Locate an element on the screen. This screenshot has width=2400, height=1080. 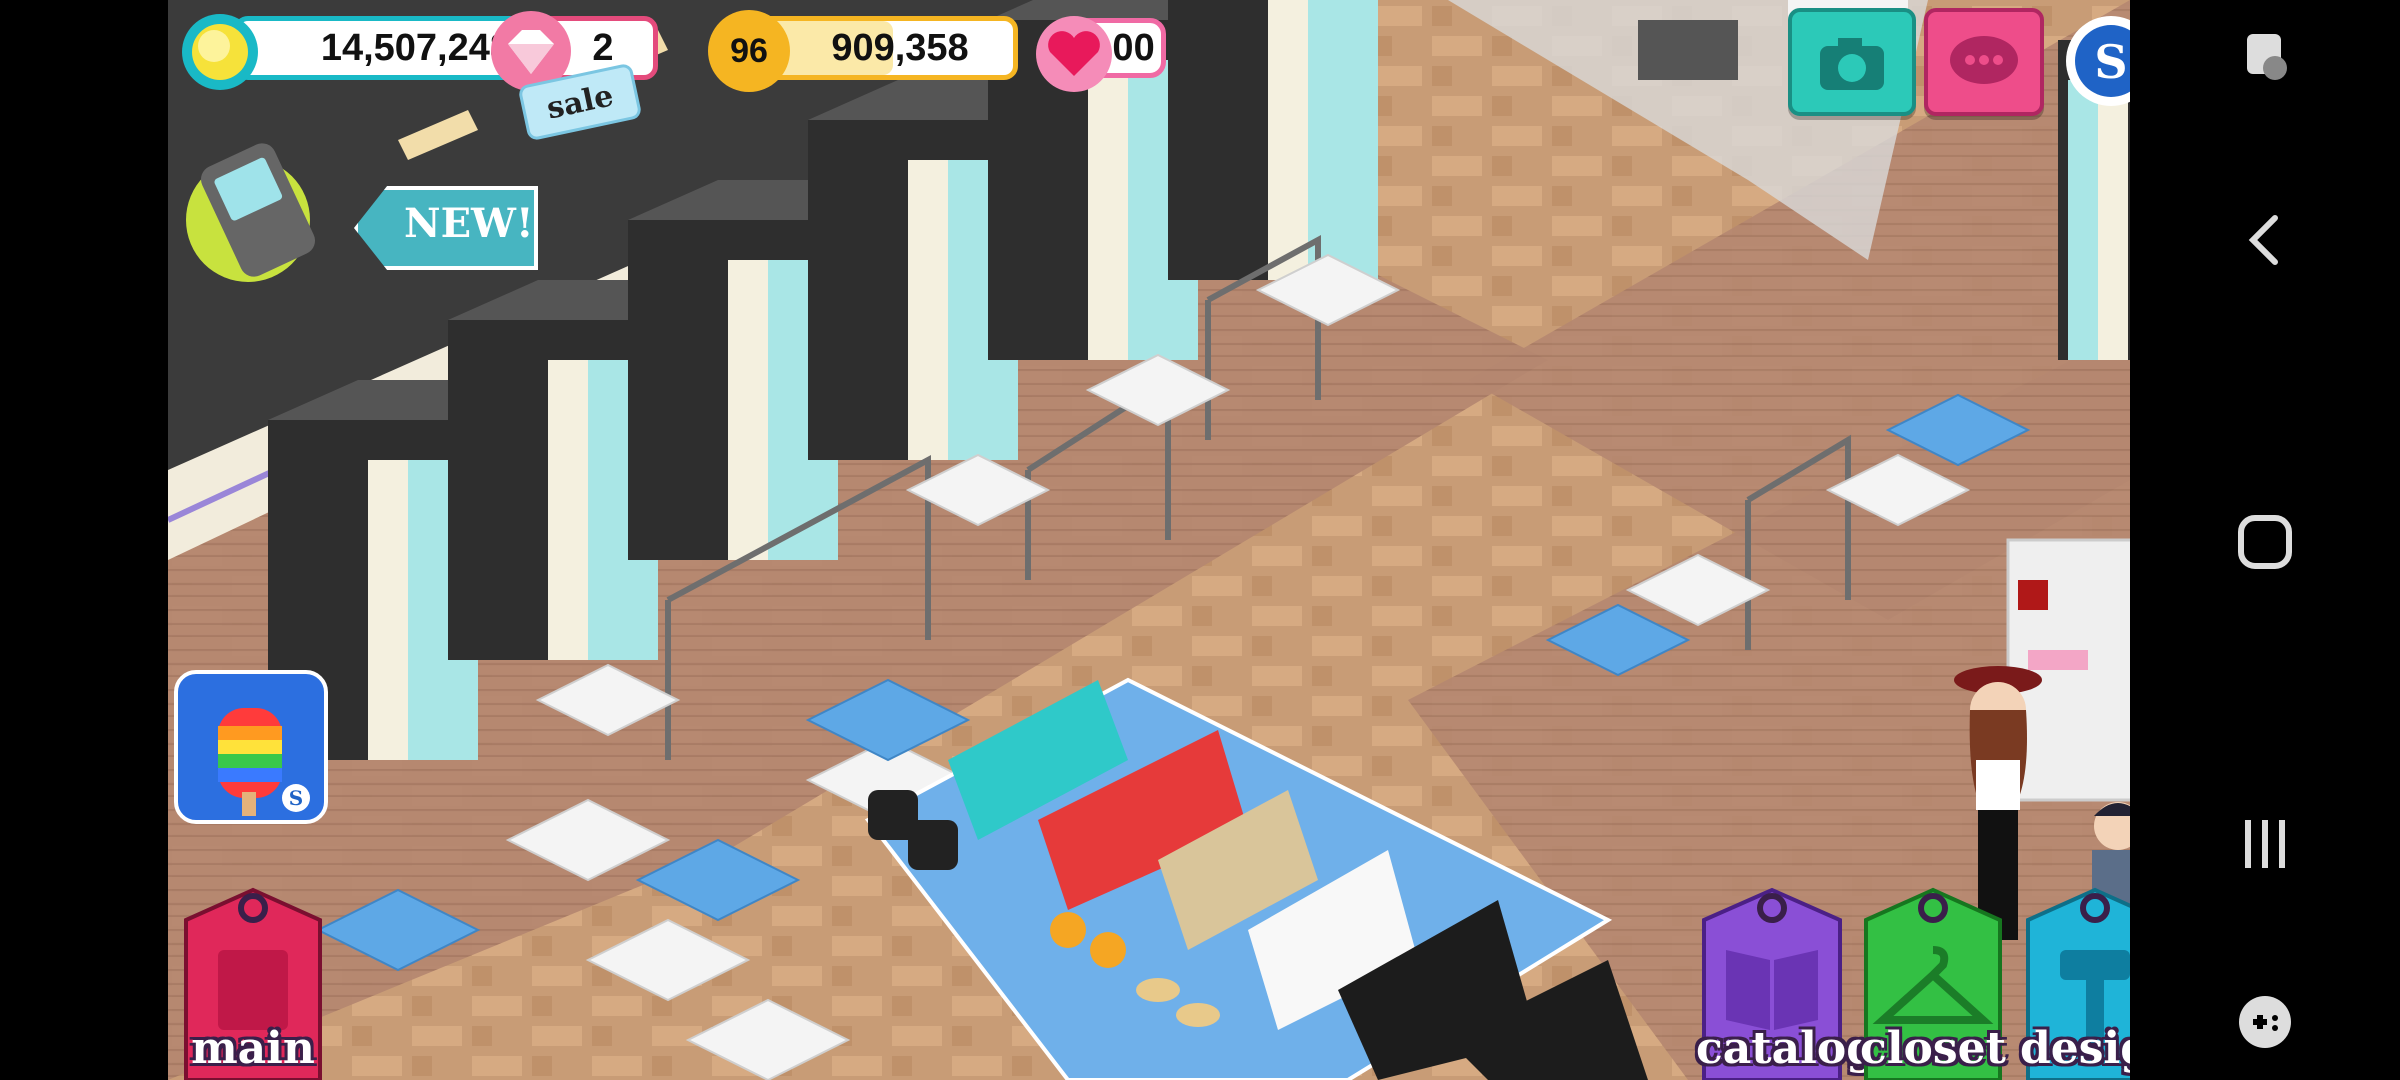
back-icon is located at coordinates (2263, 240).